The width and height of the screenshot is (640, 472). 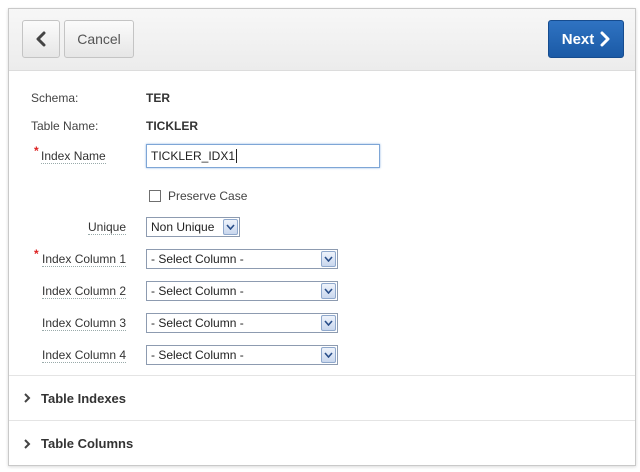 I want to click on index-column-3-label: Index Column 3, so click(x=84, y=323).